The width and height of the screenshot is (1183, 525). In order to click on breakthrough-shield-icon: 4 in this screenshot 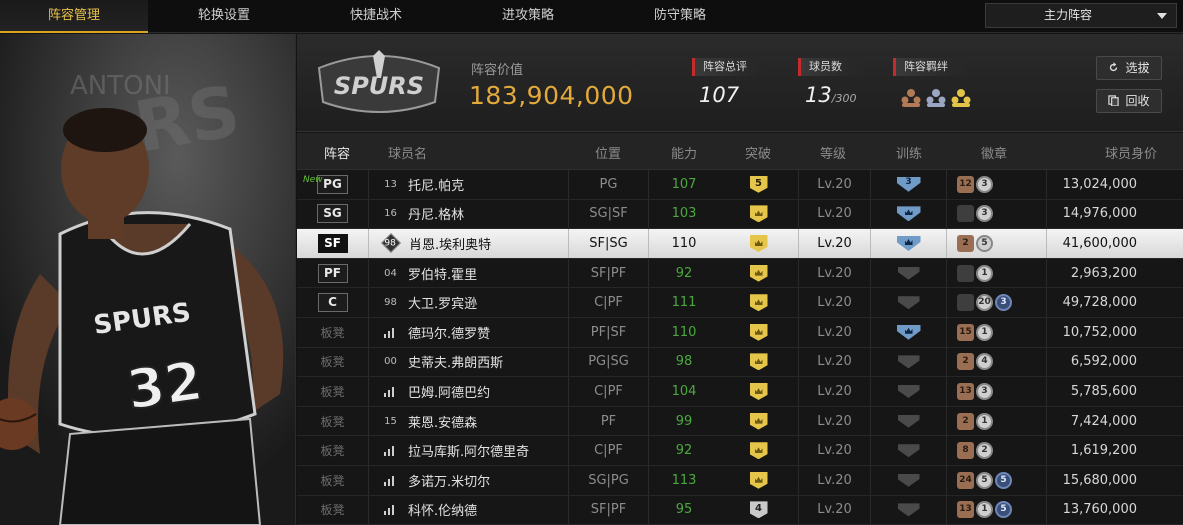, I will do `click(758, 510)`.